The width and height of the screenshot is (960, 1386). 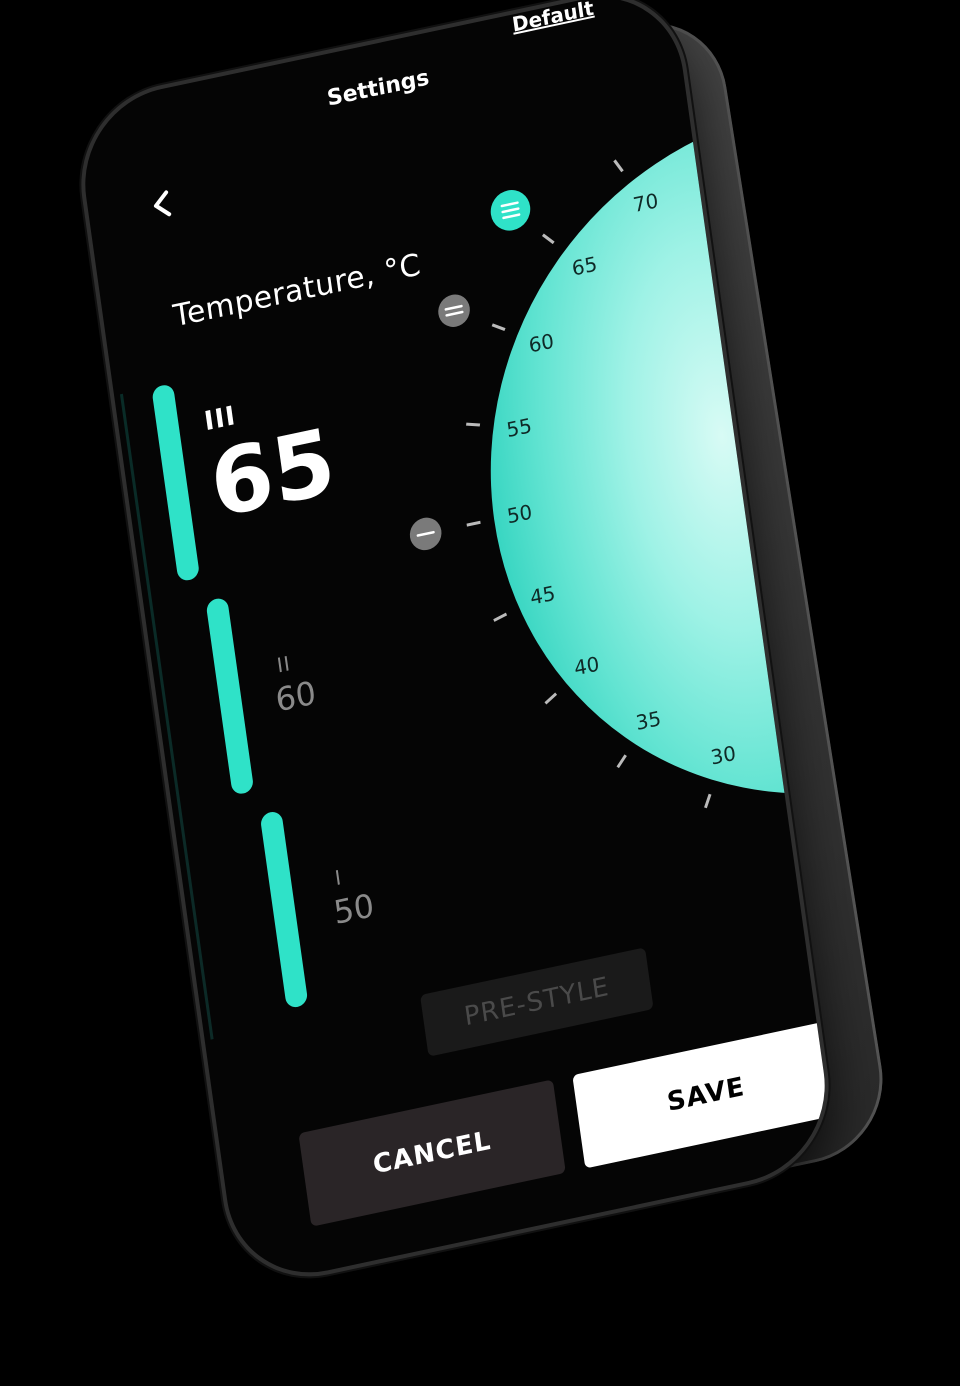 What do you see at coordinates (510, 210) in the screenshot?
I see `dial-marker-iii` at bounding box center [510, 210].